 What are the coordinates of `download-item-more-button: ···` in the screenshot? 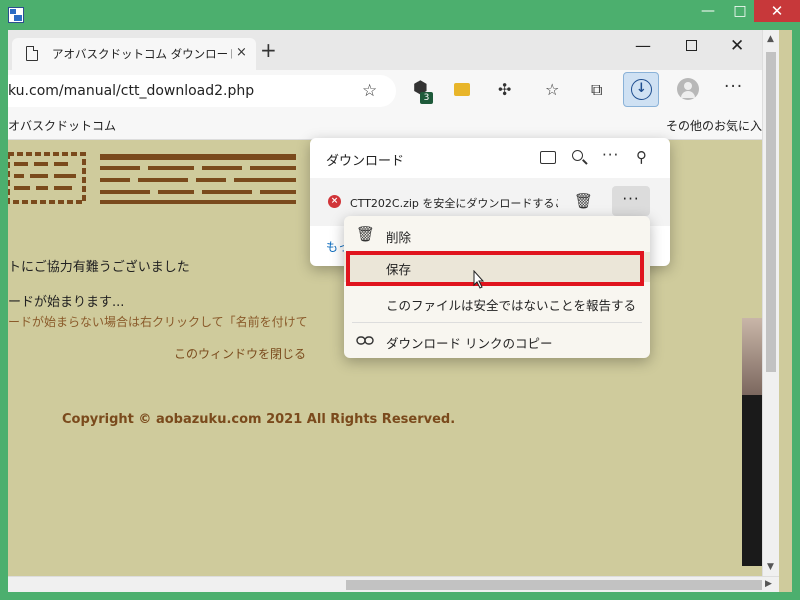 It's located at (631, 201).